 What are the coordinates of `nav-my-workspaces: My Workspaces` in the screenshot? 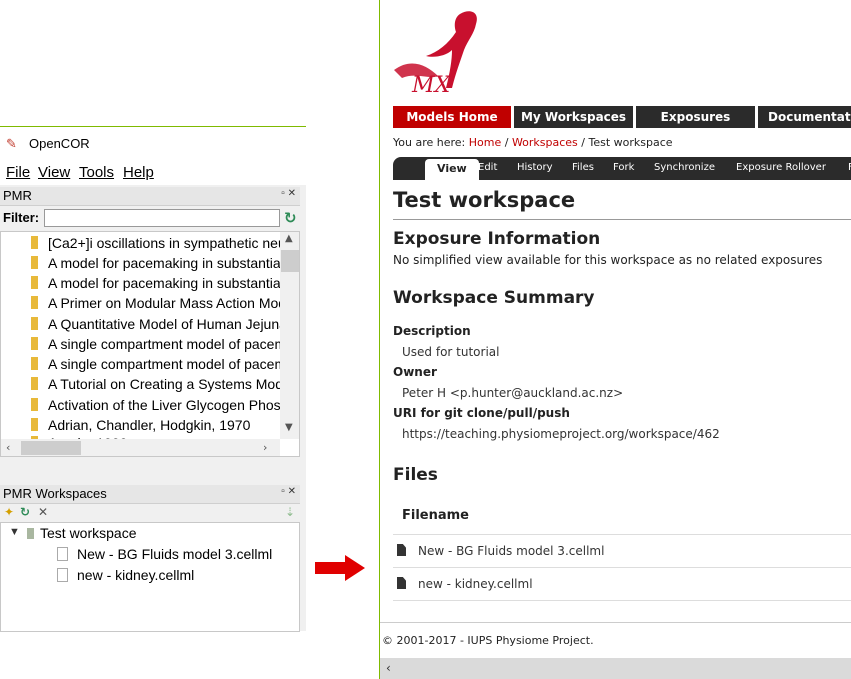 It's located at (573, 117).